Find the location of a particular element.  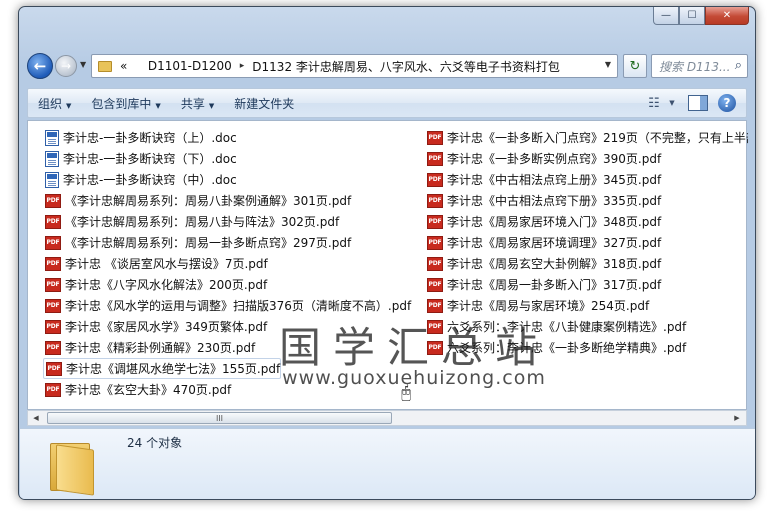

file-item: PDF 《李计忠解周易系列：周易一卦多断点窍》297页.pdf is located at coordinates (233, 242).